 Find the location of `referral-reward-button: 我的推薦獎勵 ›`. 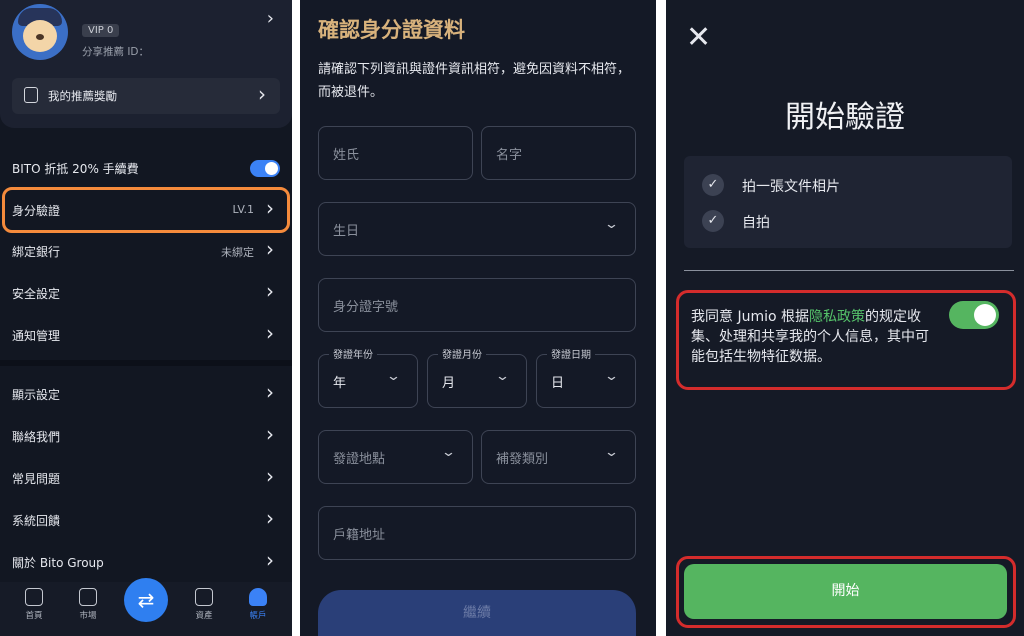

referral-reward-button: 我的推薦獎勵 › is located at coordinates (146, 96).